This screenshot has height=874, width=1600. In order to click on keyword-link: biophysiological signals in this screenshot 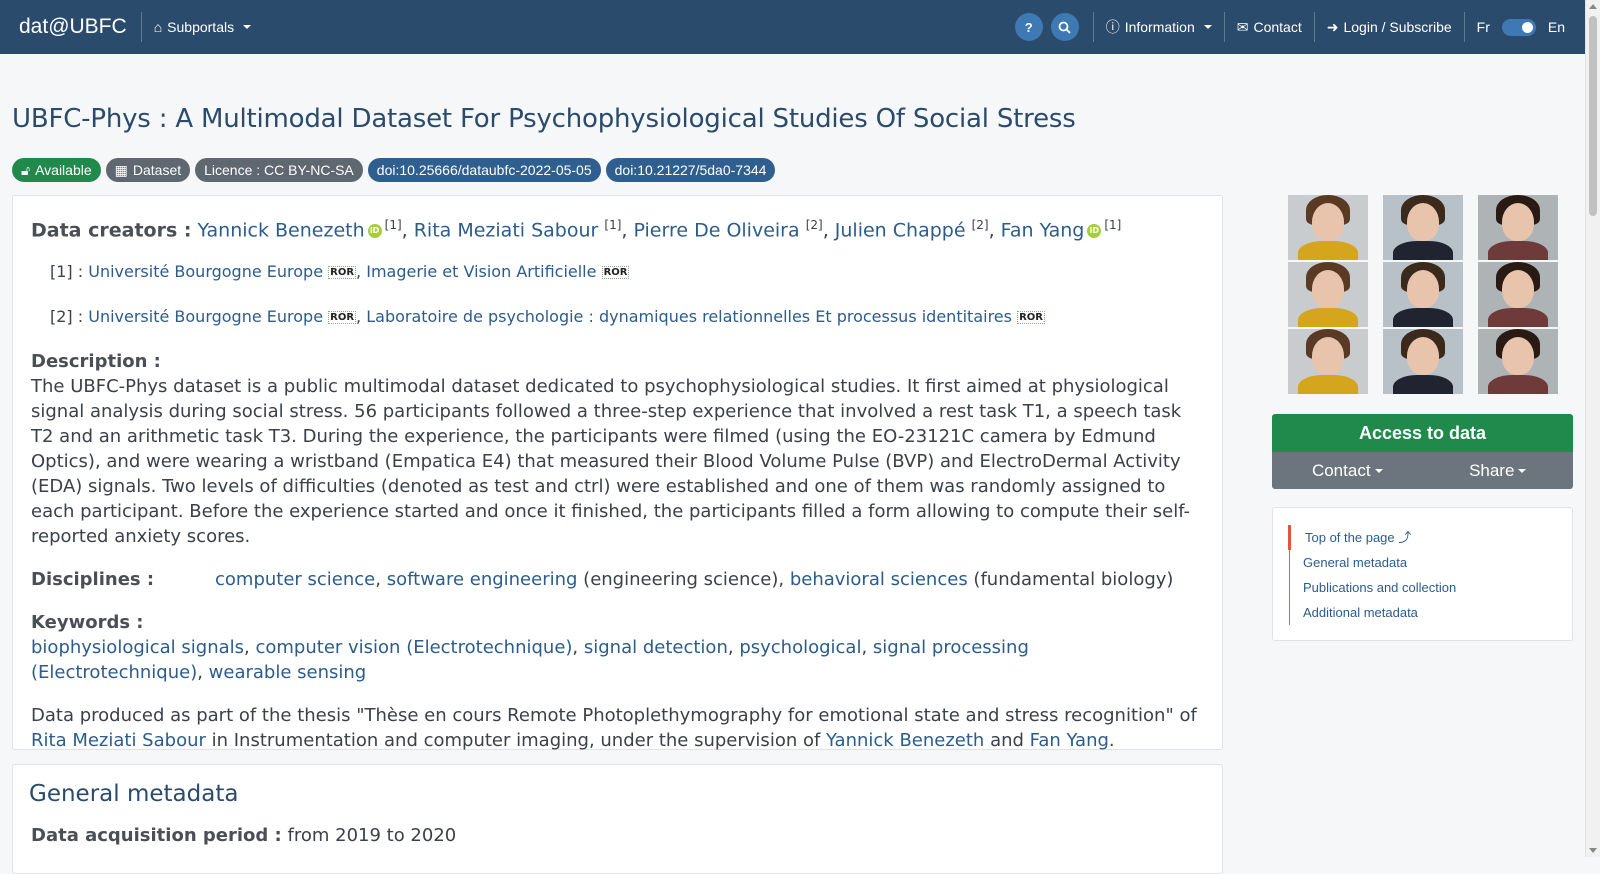, I will do `click(137, 647)`.